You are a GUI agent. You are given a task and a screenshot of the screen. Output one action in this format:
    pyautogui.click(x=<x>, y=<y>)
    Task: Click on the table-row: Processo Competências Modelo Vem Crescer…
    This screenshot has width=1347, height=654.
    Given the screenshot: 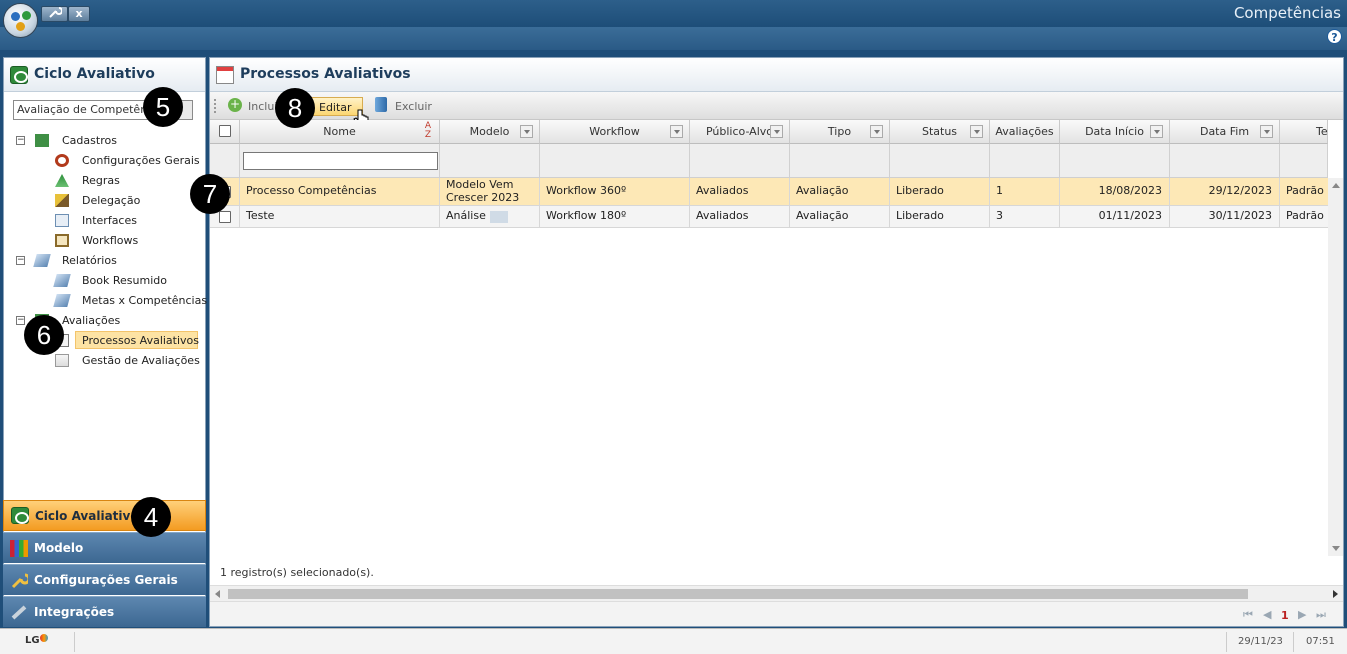 What is the action you would take?
    pyautogui.click(x=769, y=192)
    